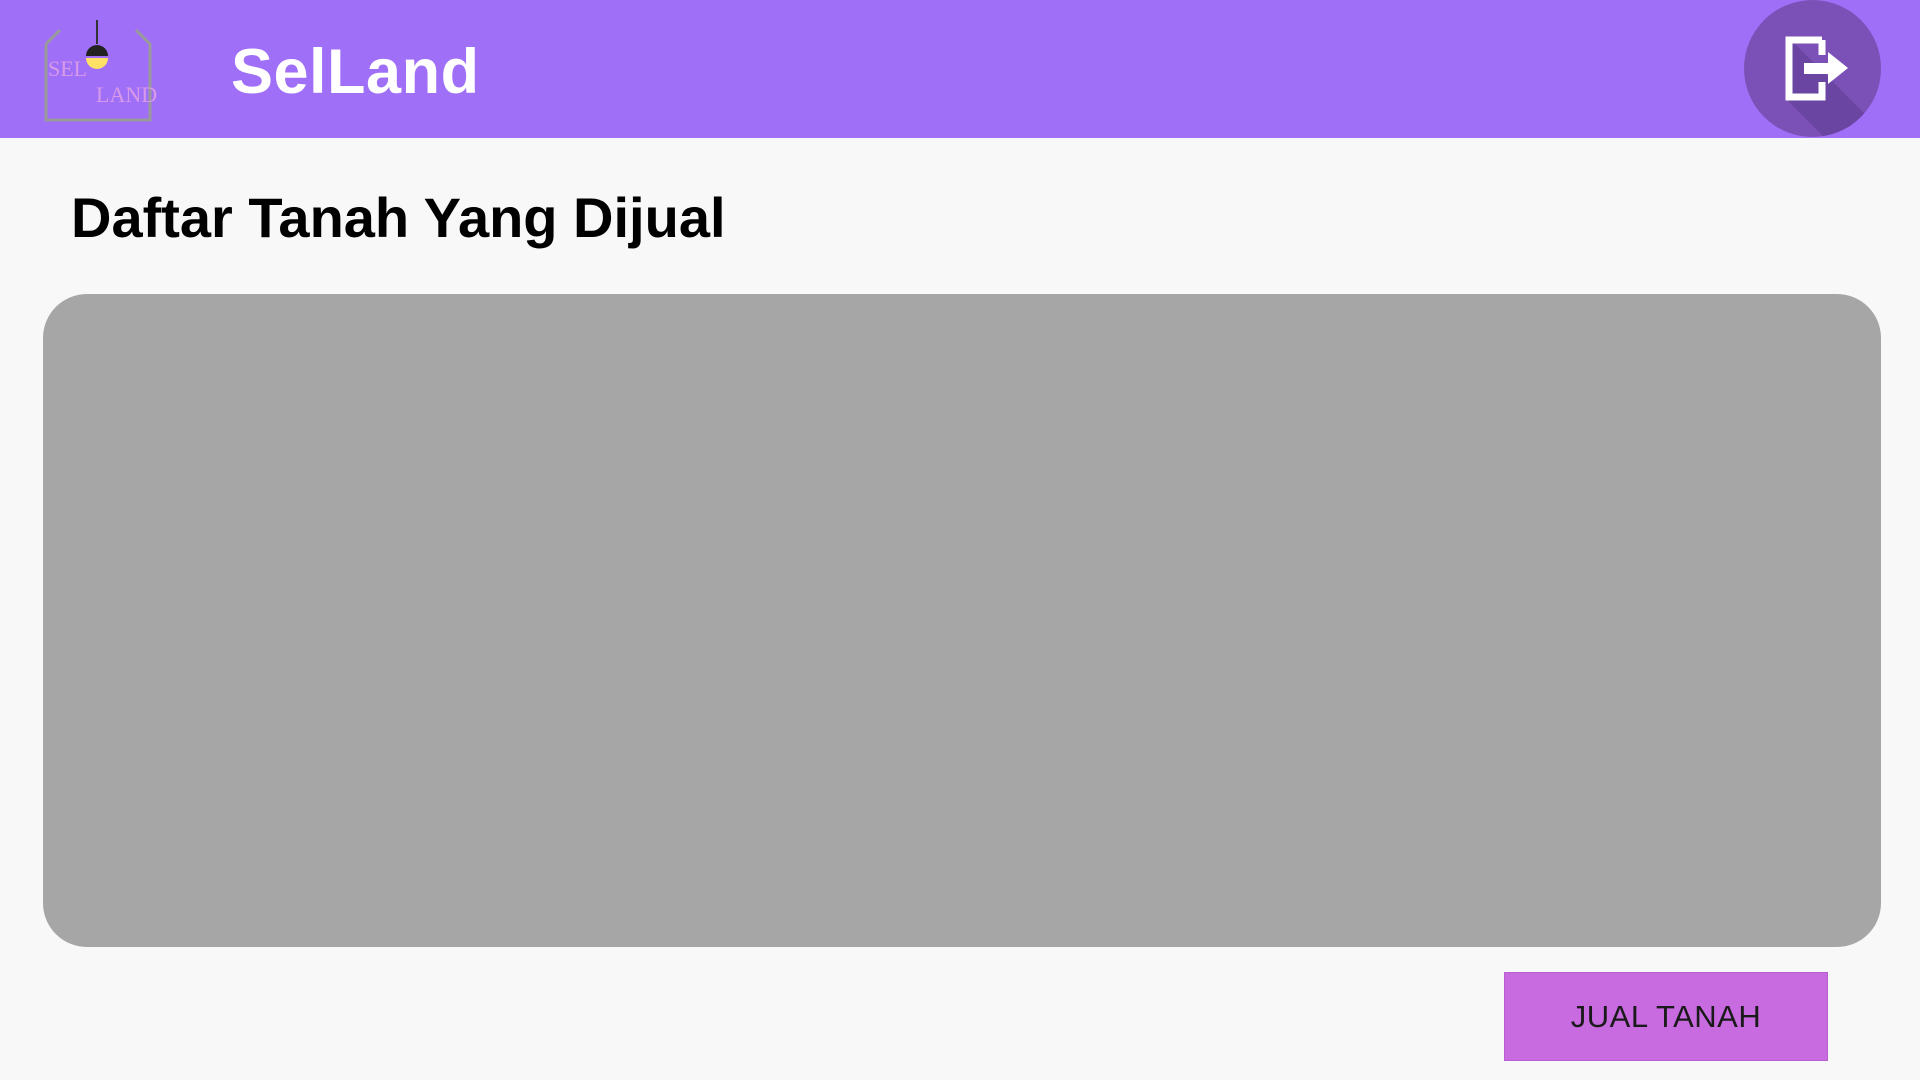  Describe the element at coordinates (126, 94) in the screenshot. I see `logo-text-line2: LAND` at that location.